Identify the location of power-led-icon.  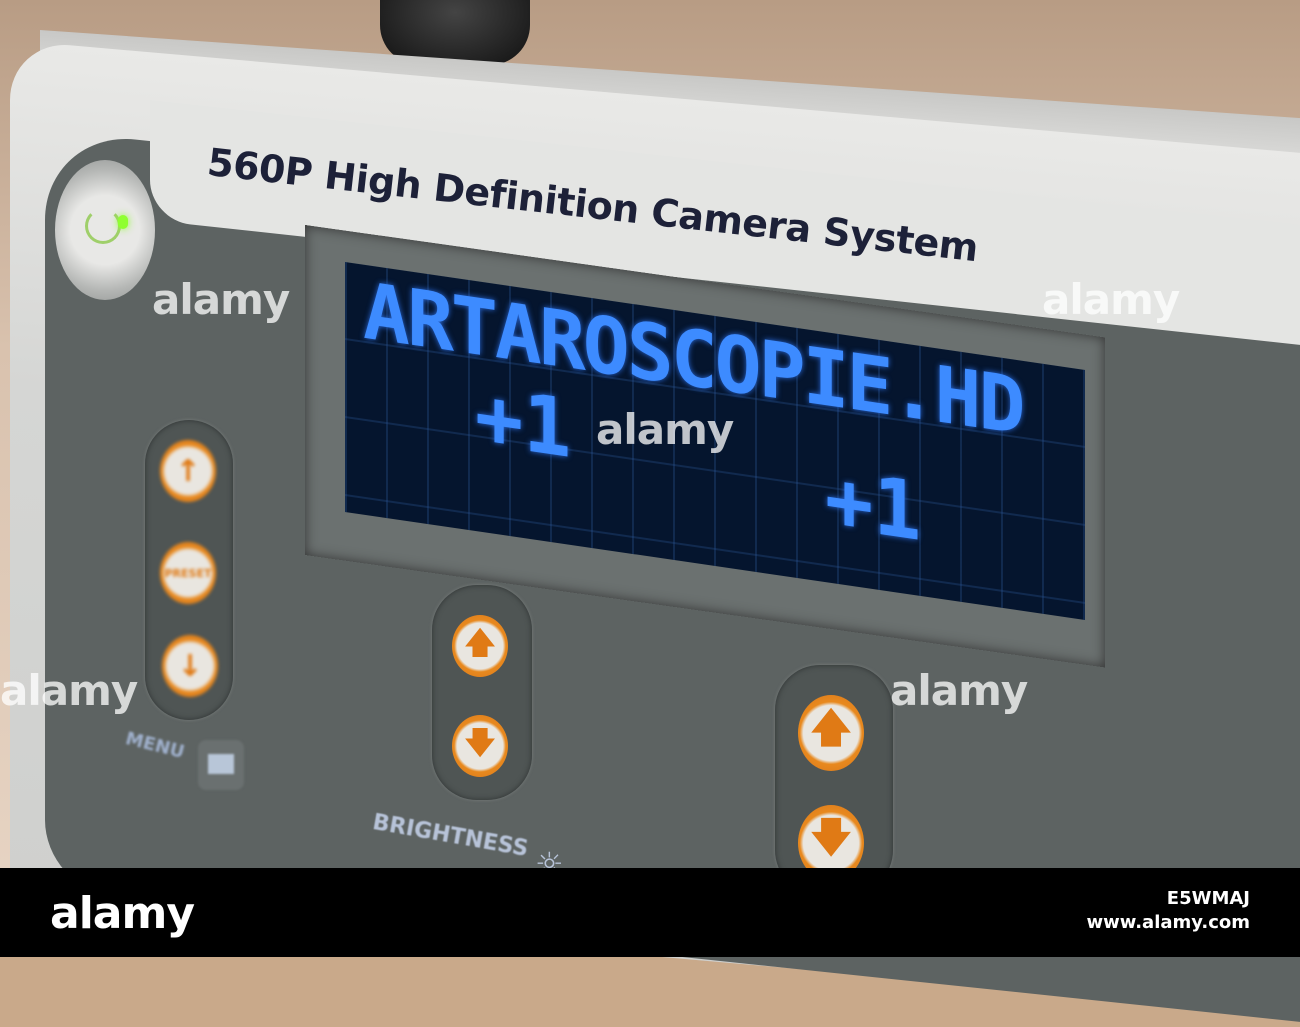
(123, 222).